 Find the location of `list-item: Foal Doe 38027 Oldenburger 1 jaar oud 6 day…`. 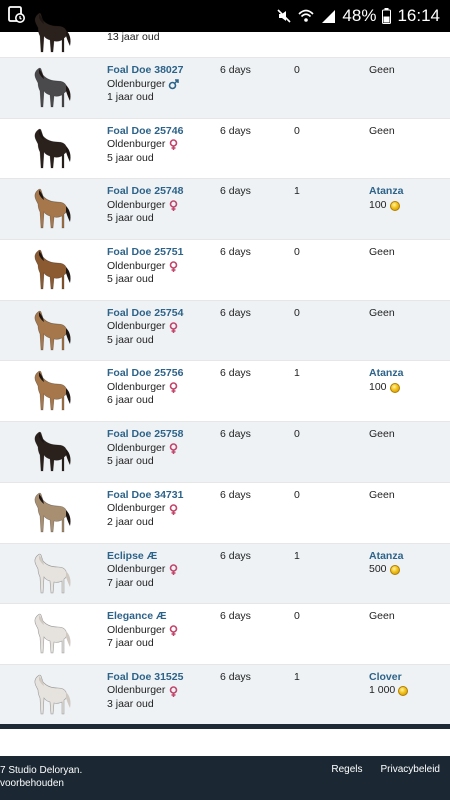

list-item: Foal Doe 38027 Oldenburger 1 jaar oud 6 day… is located at coordinates (225, 88).